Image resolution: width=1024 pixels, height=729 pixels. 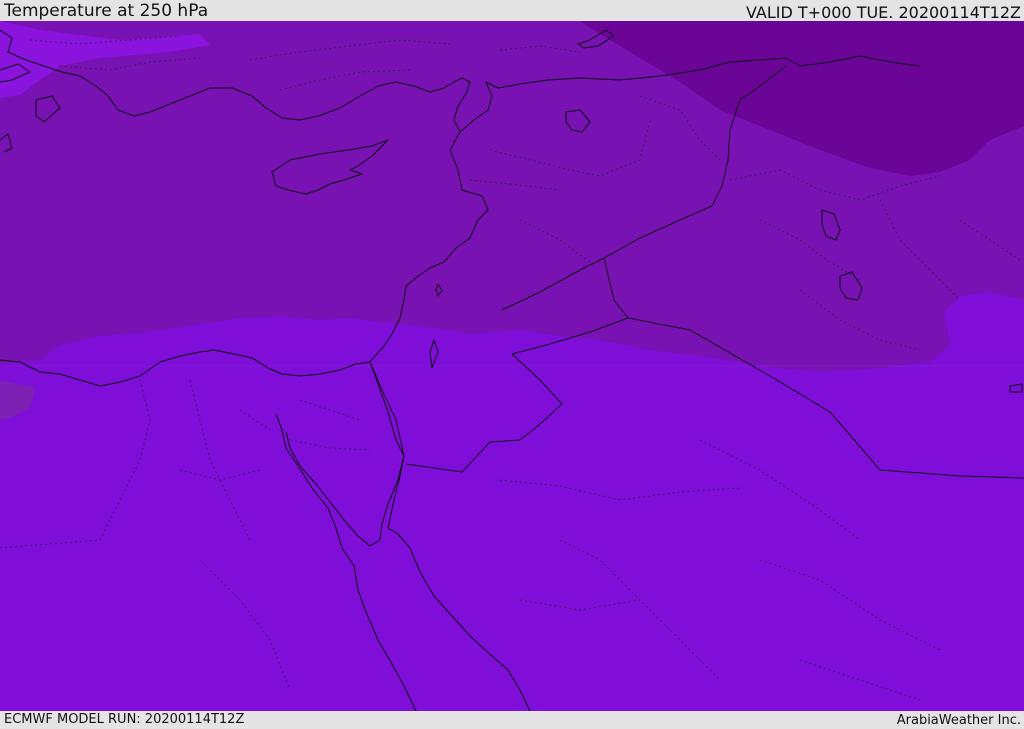 What do you see at coordinates (958, 720) in the screenshot?
I see `credit-label: ArabiaWeather Inc.` at bounding box center [958, 720].